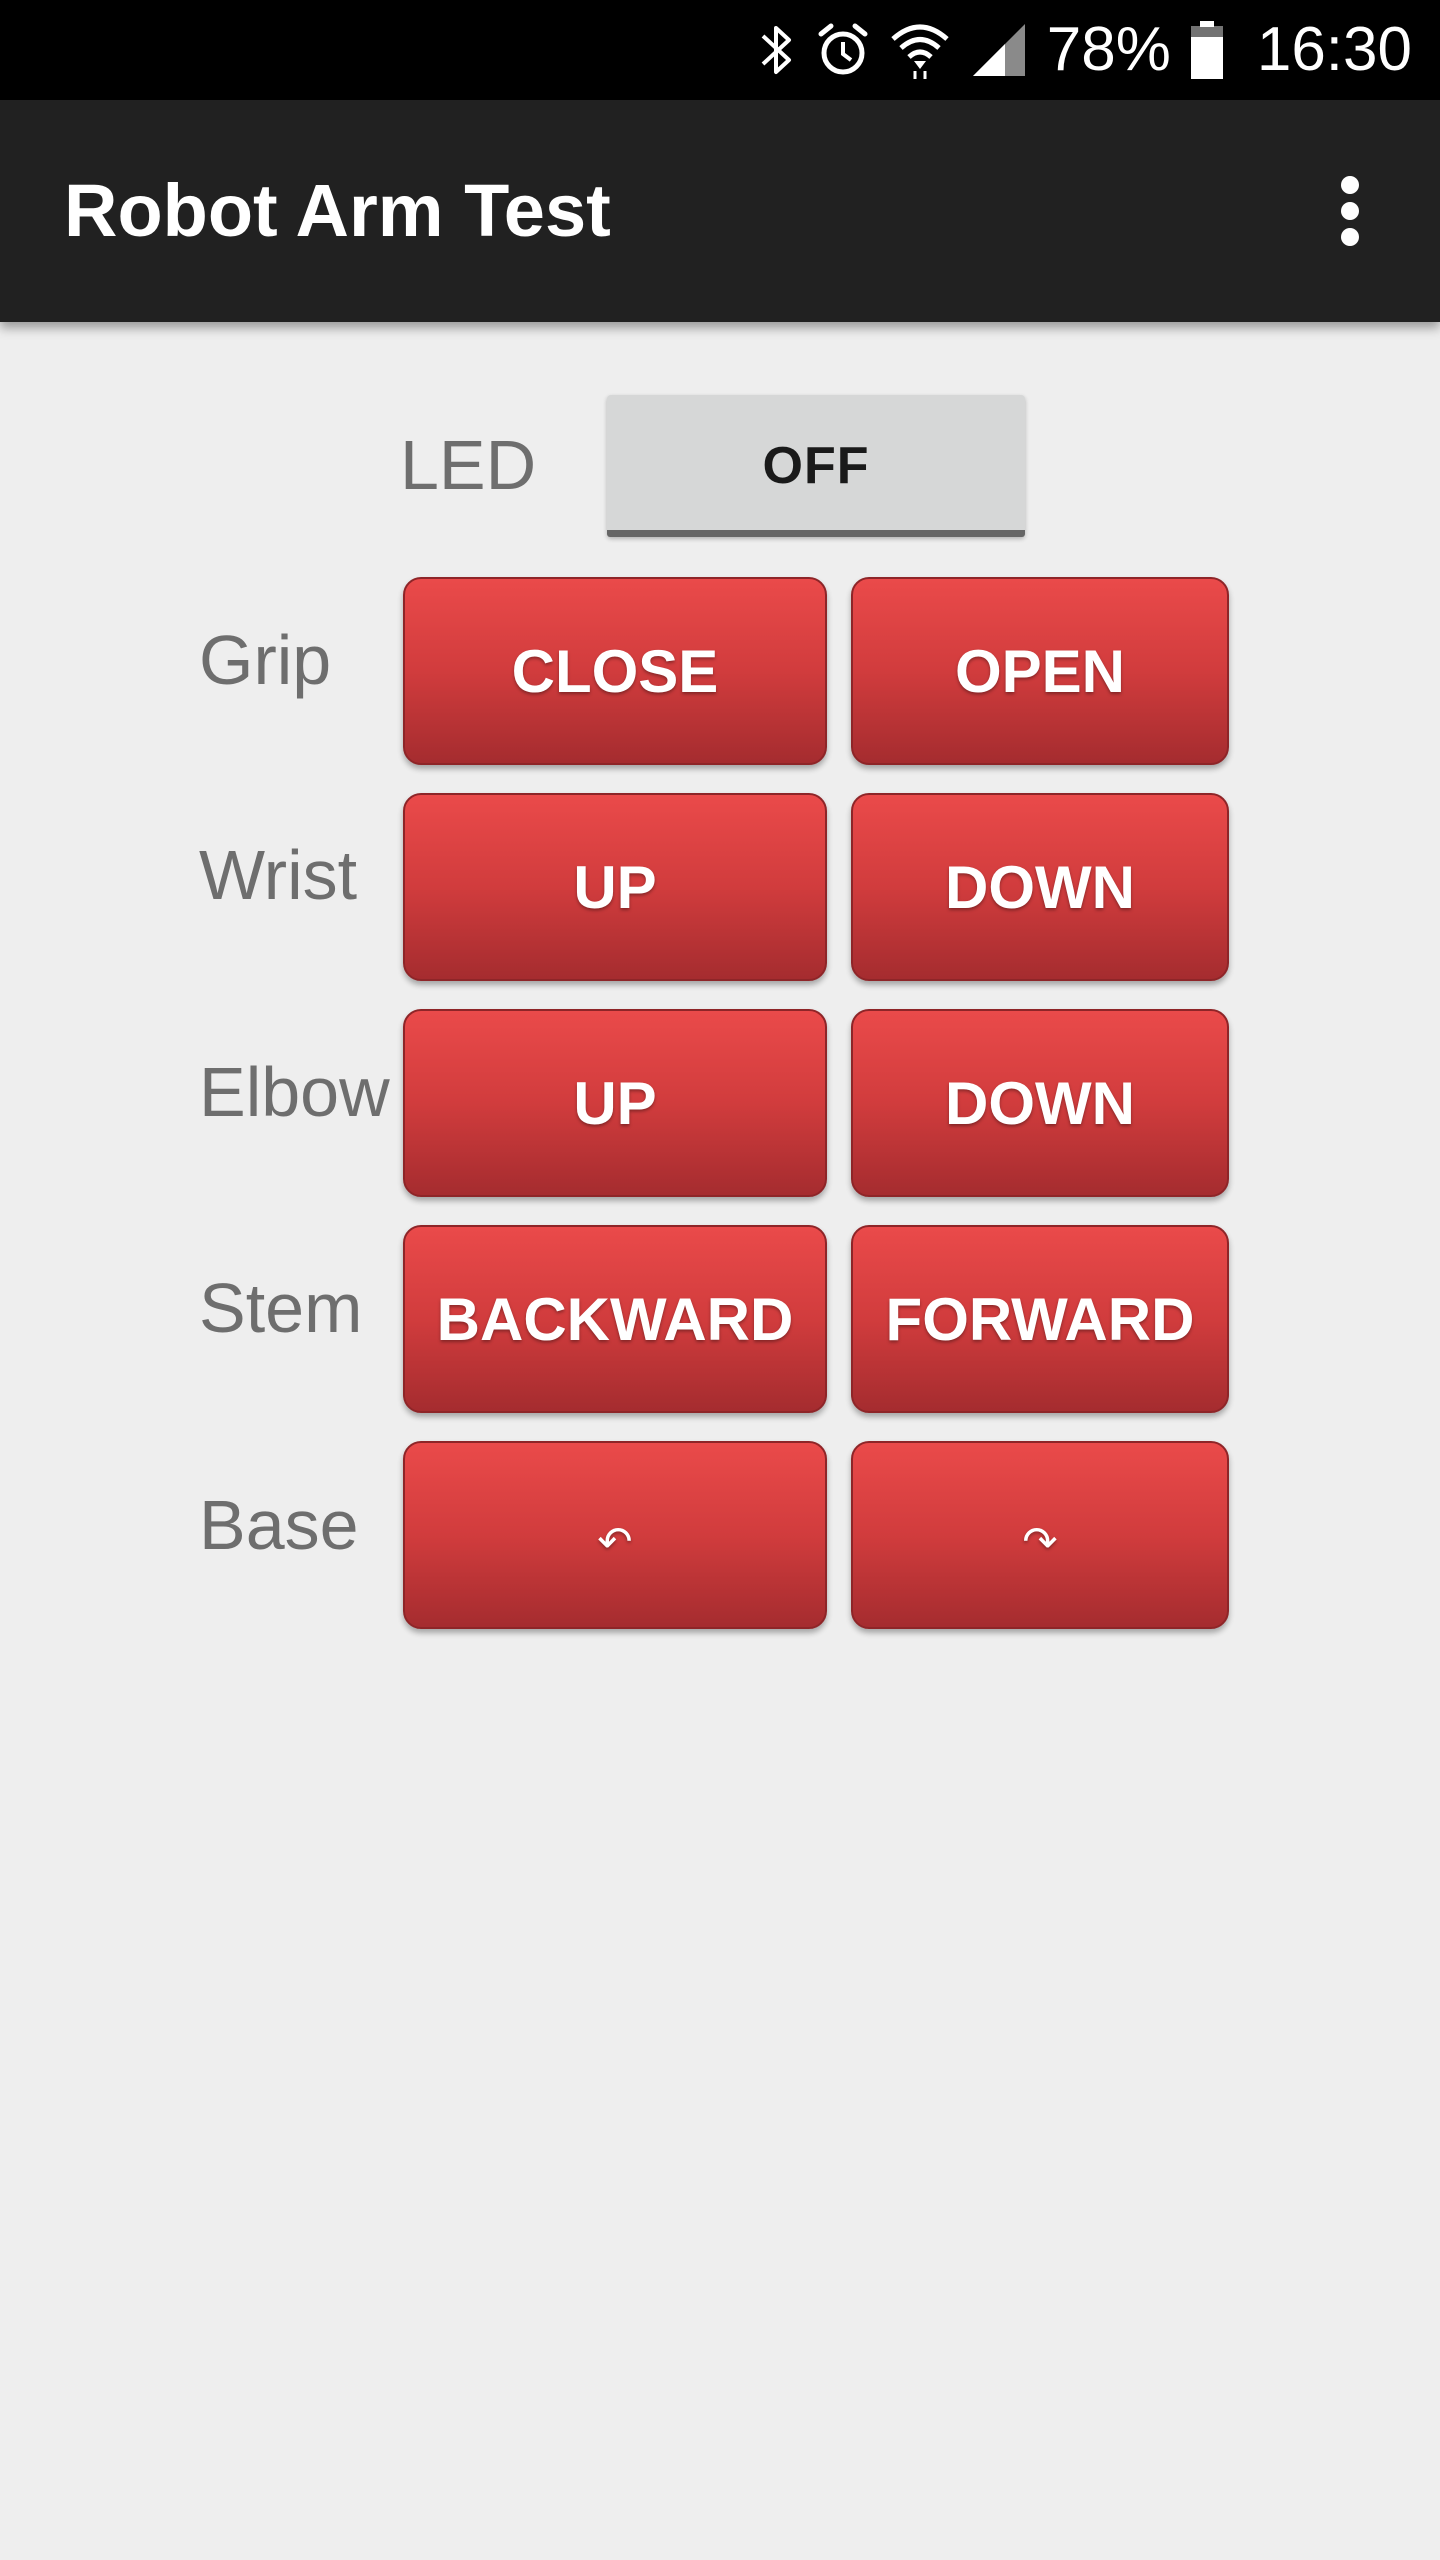 This screenshot has width=1440, height=2560. Describe the element at coordinates (615, 887) in the screenshot. I see `wrist-up-button: UP` at that location.